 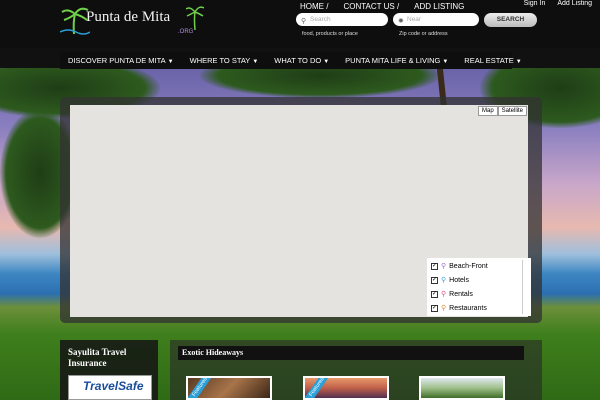 I want to click on sign-in-link: Sign In, so click(x=535, y=3).